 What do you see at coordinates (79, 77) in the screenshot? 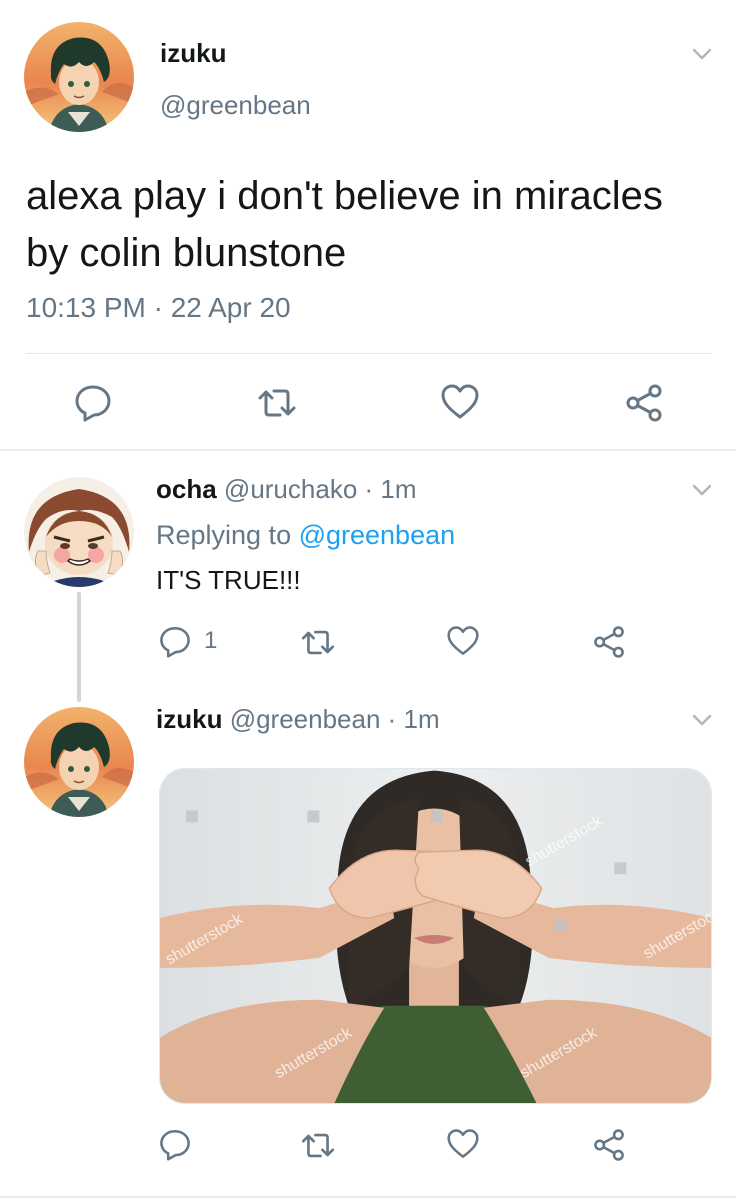
I see `author-avatar` at bounding box center [79, 77].